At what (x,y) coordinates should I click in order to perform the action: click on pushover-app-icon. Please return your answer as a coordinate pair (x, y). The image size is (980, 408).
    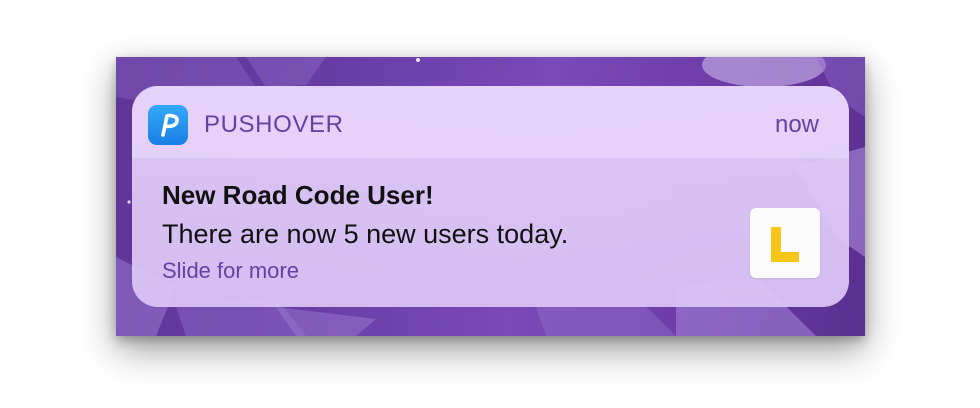
    Looking at the image, I should click on (168, 125).